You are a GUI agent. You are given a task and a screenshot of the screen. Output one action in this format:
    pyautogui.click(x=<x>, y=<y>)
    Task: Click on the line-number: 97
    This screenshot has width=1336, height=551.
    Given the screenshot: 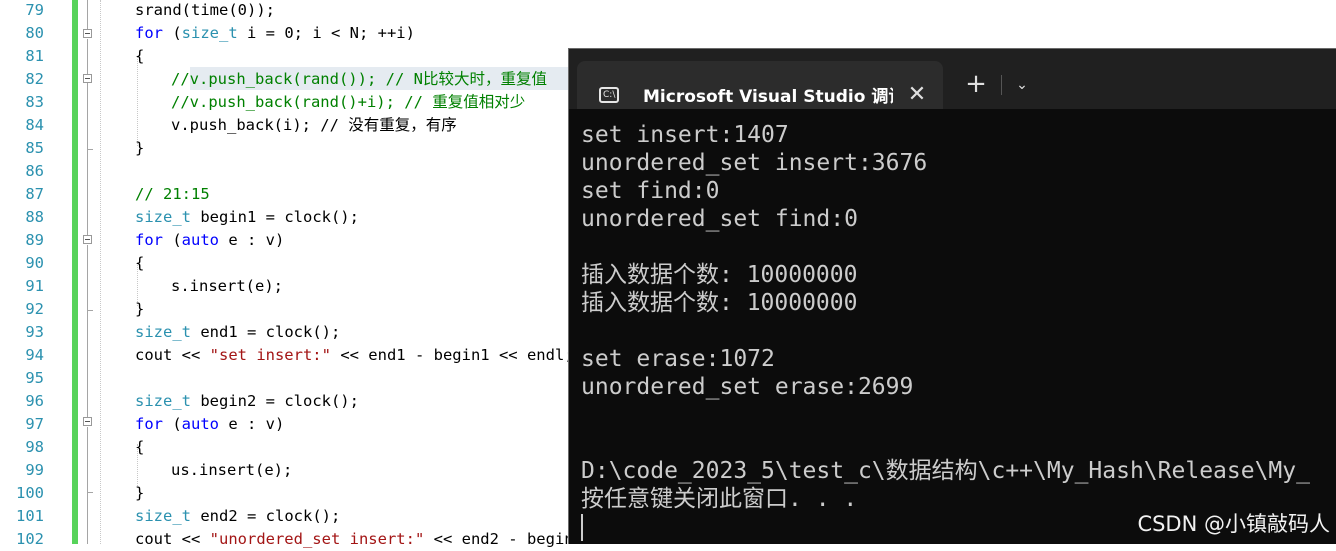 What is the action you would take?
    pyautogui.click(x=34, y=424)
    